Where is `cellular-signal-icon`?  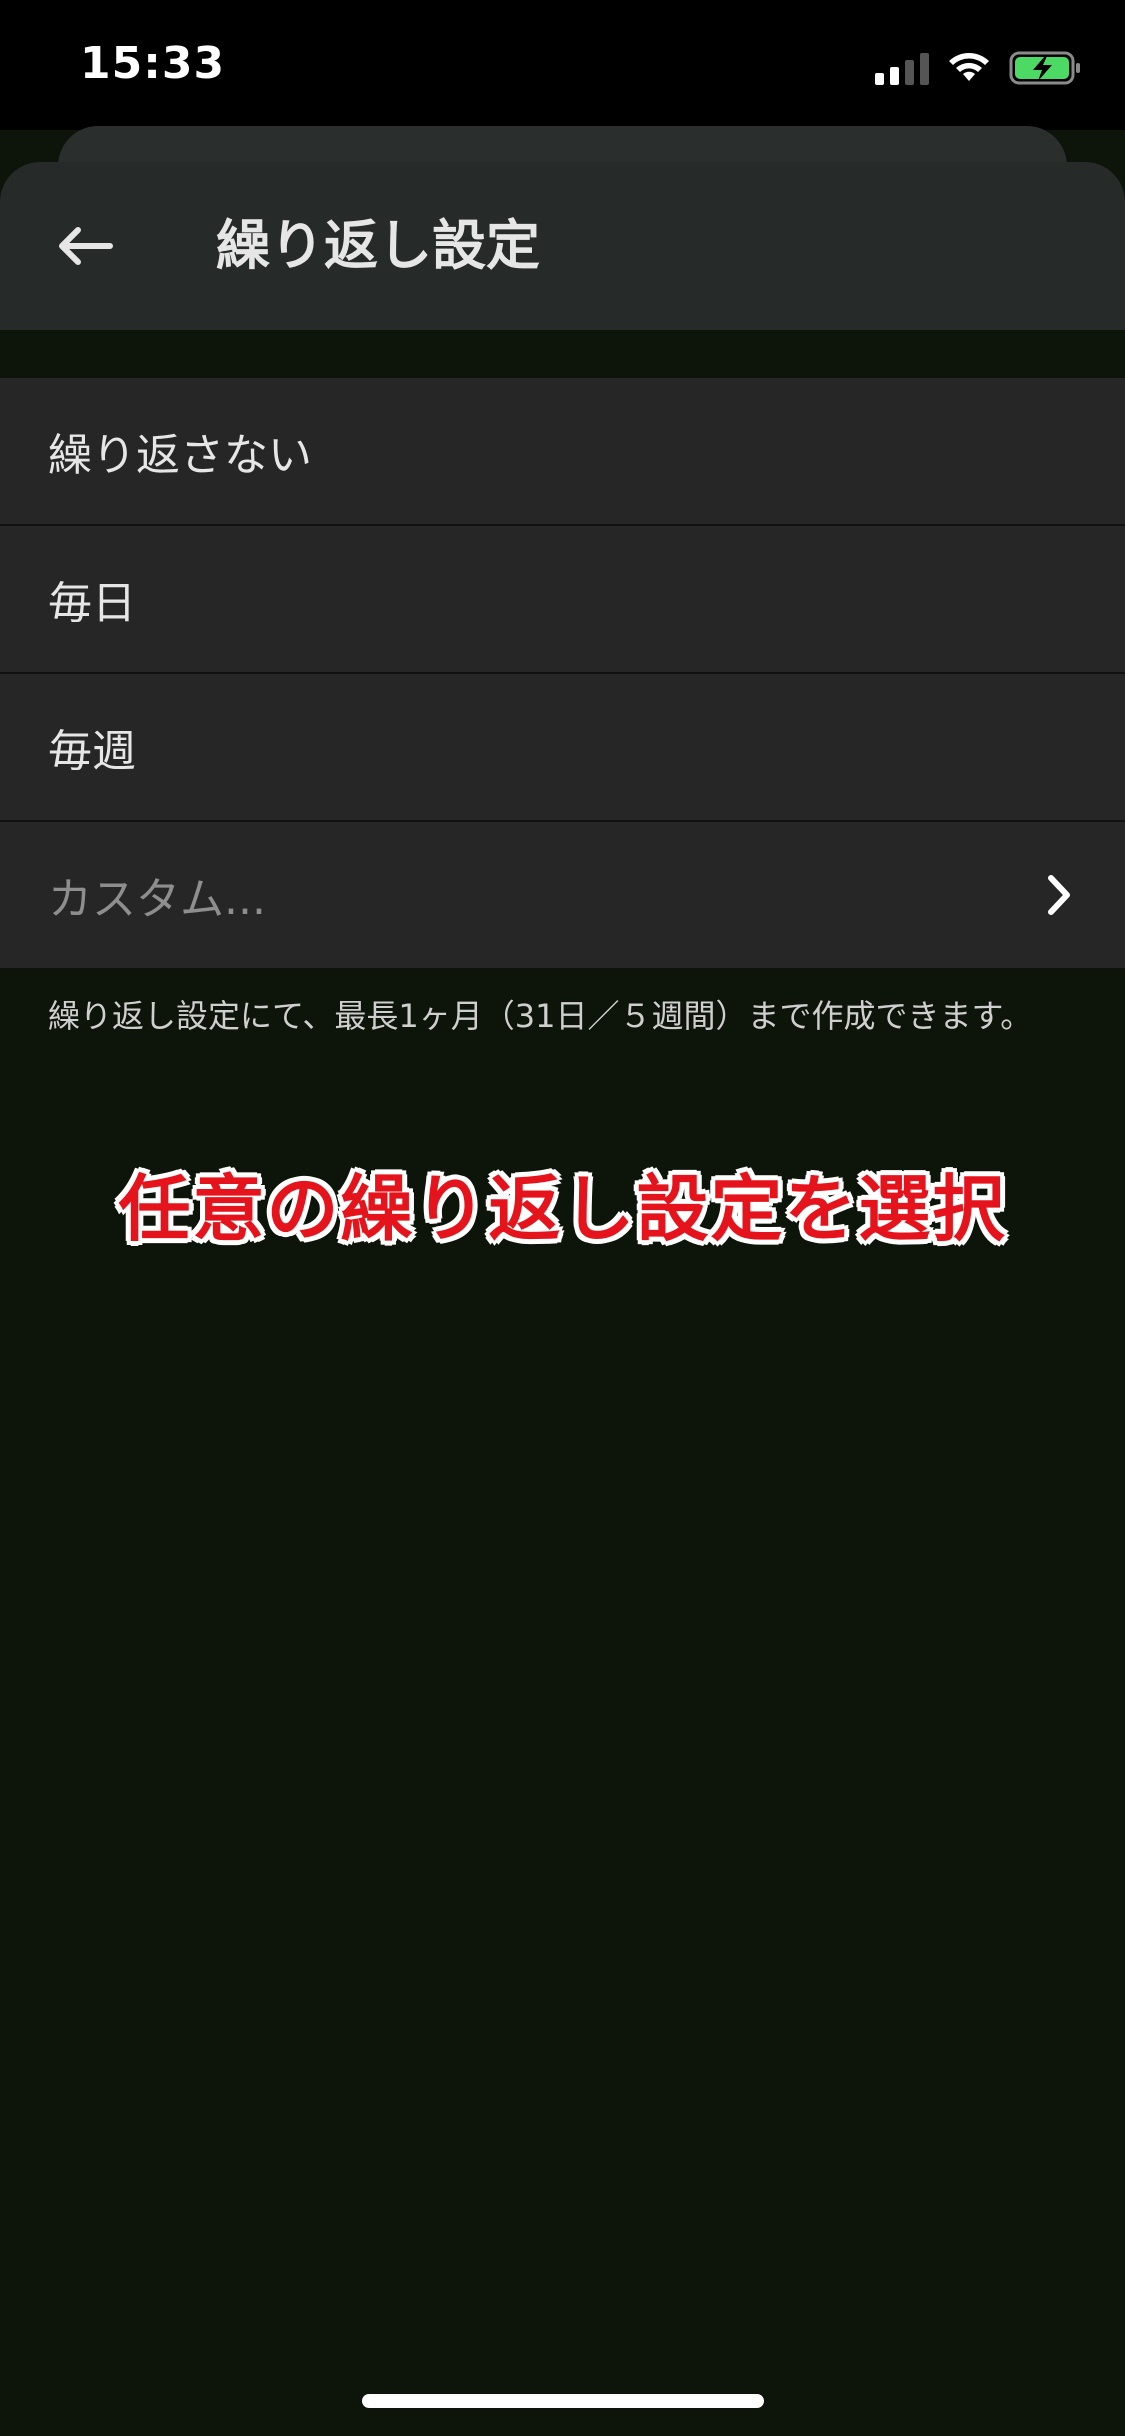
cellular-signal-icon is located at coordinates (902, 68).